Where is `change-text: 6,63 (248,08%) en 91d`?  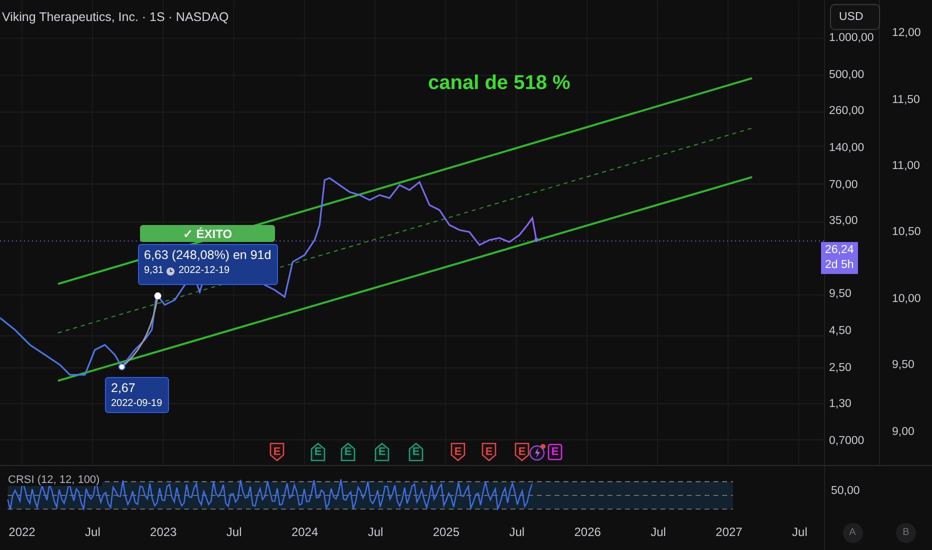
change-text: 6,63 (248,08%) en 91d is located at coordinates (208, 255).